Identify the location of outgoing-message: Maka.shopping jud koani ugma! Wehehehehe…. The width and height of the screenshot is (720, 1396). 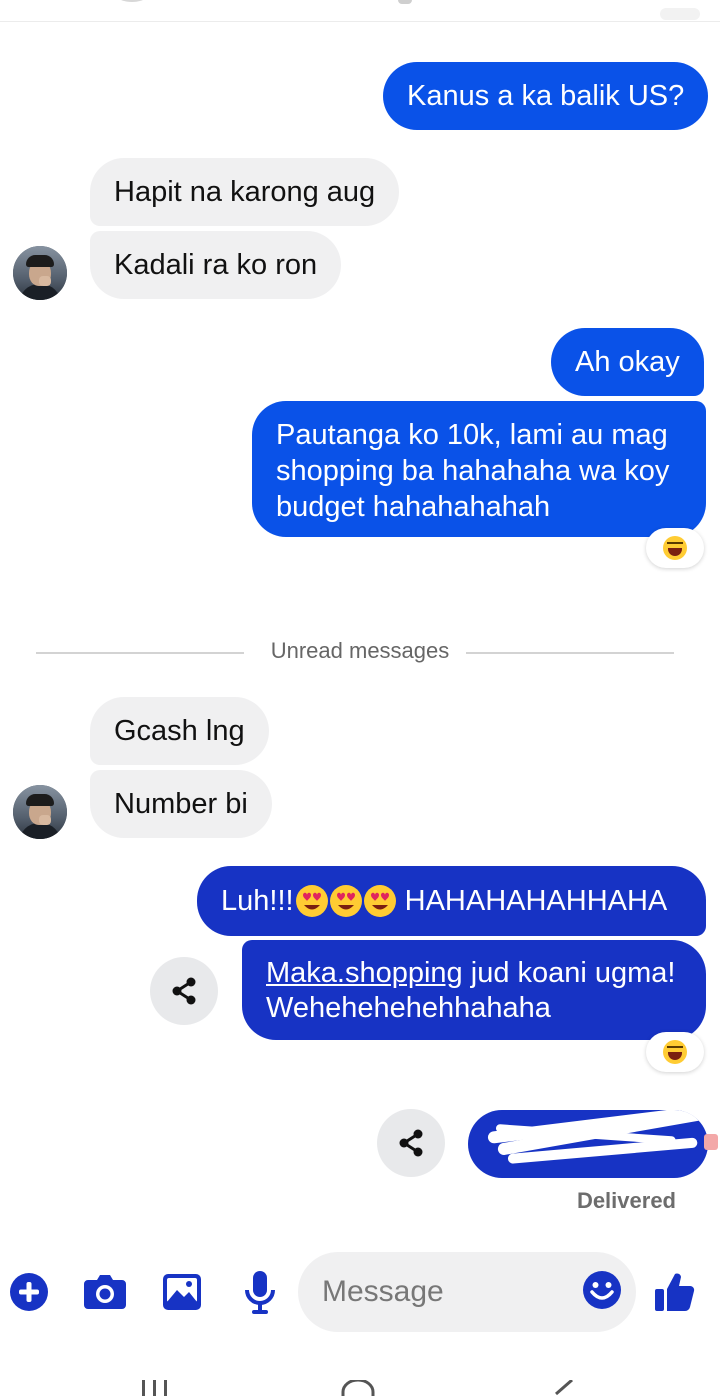
(474, 990).